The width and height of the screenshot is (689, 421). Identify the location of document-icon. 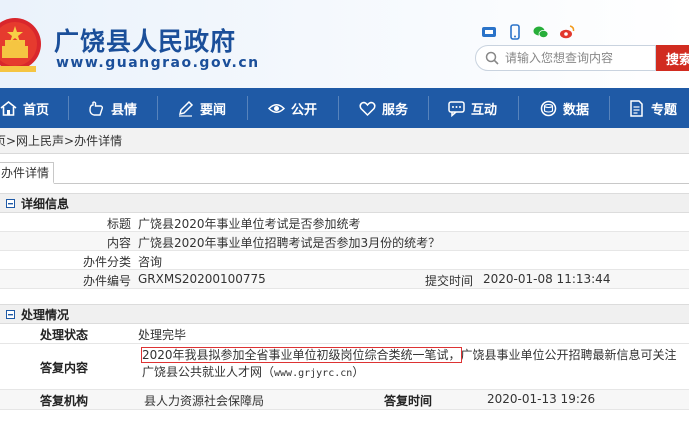
(636, 108).